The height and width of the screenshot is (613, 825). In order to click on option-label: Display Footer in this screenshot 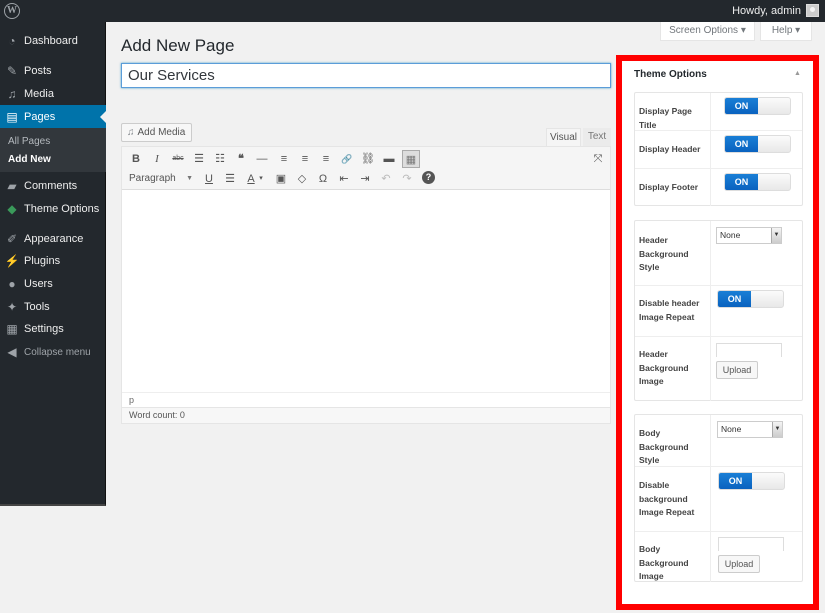, I will do `click(669, 187)`.